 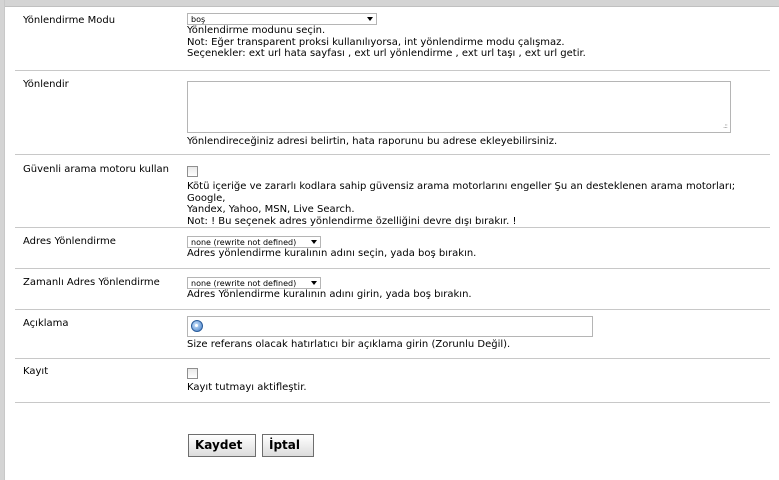 What do you see at coordinates (192, 373) in the screenshot?
I see `logging-checkbox` at bounding box center [192, 373].